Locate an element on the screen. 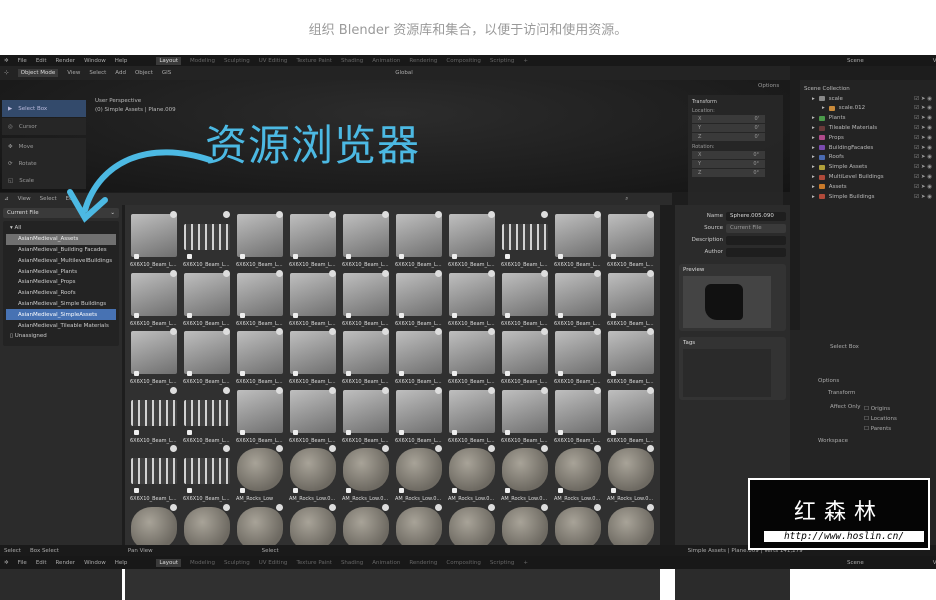  tab-workspace-2: Sculpting is located at coordinates (237, 61).